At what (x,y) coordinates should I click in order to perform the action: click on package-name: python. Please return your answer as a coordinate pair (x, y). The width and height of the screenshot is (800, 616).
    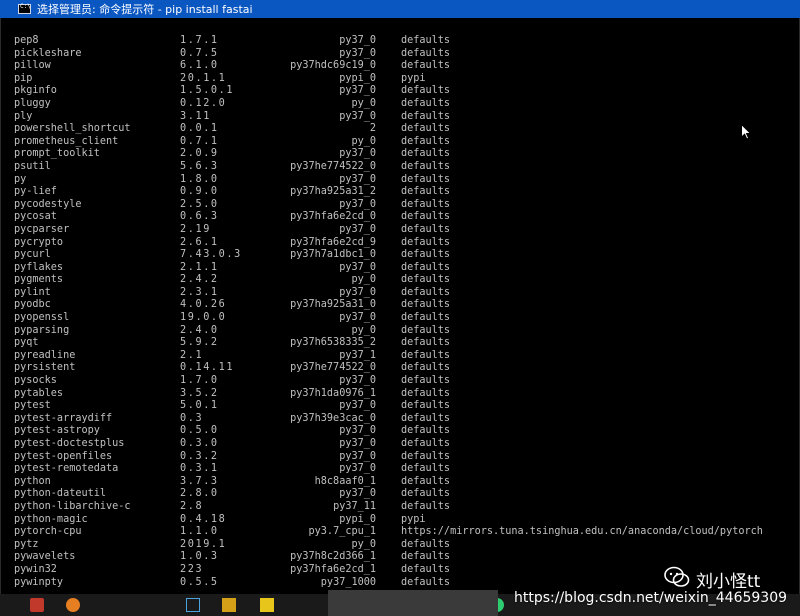
    Looking at the image, I should click on (32, 481).